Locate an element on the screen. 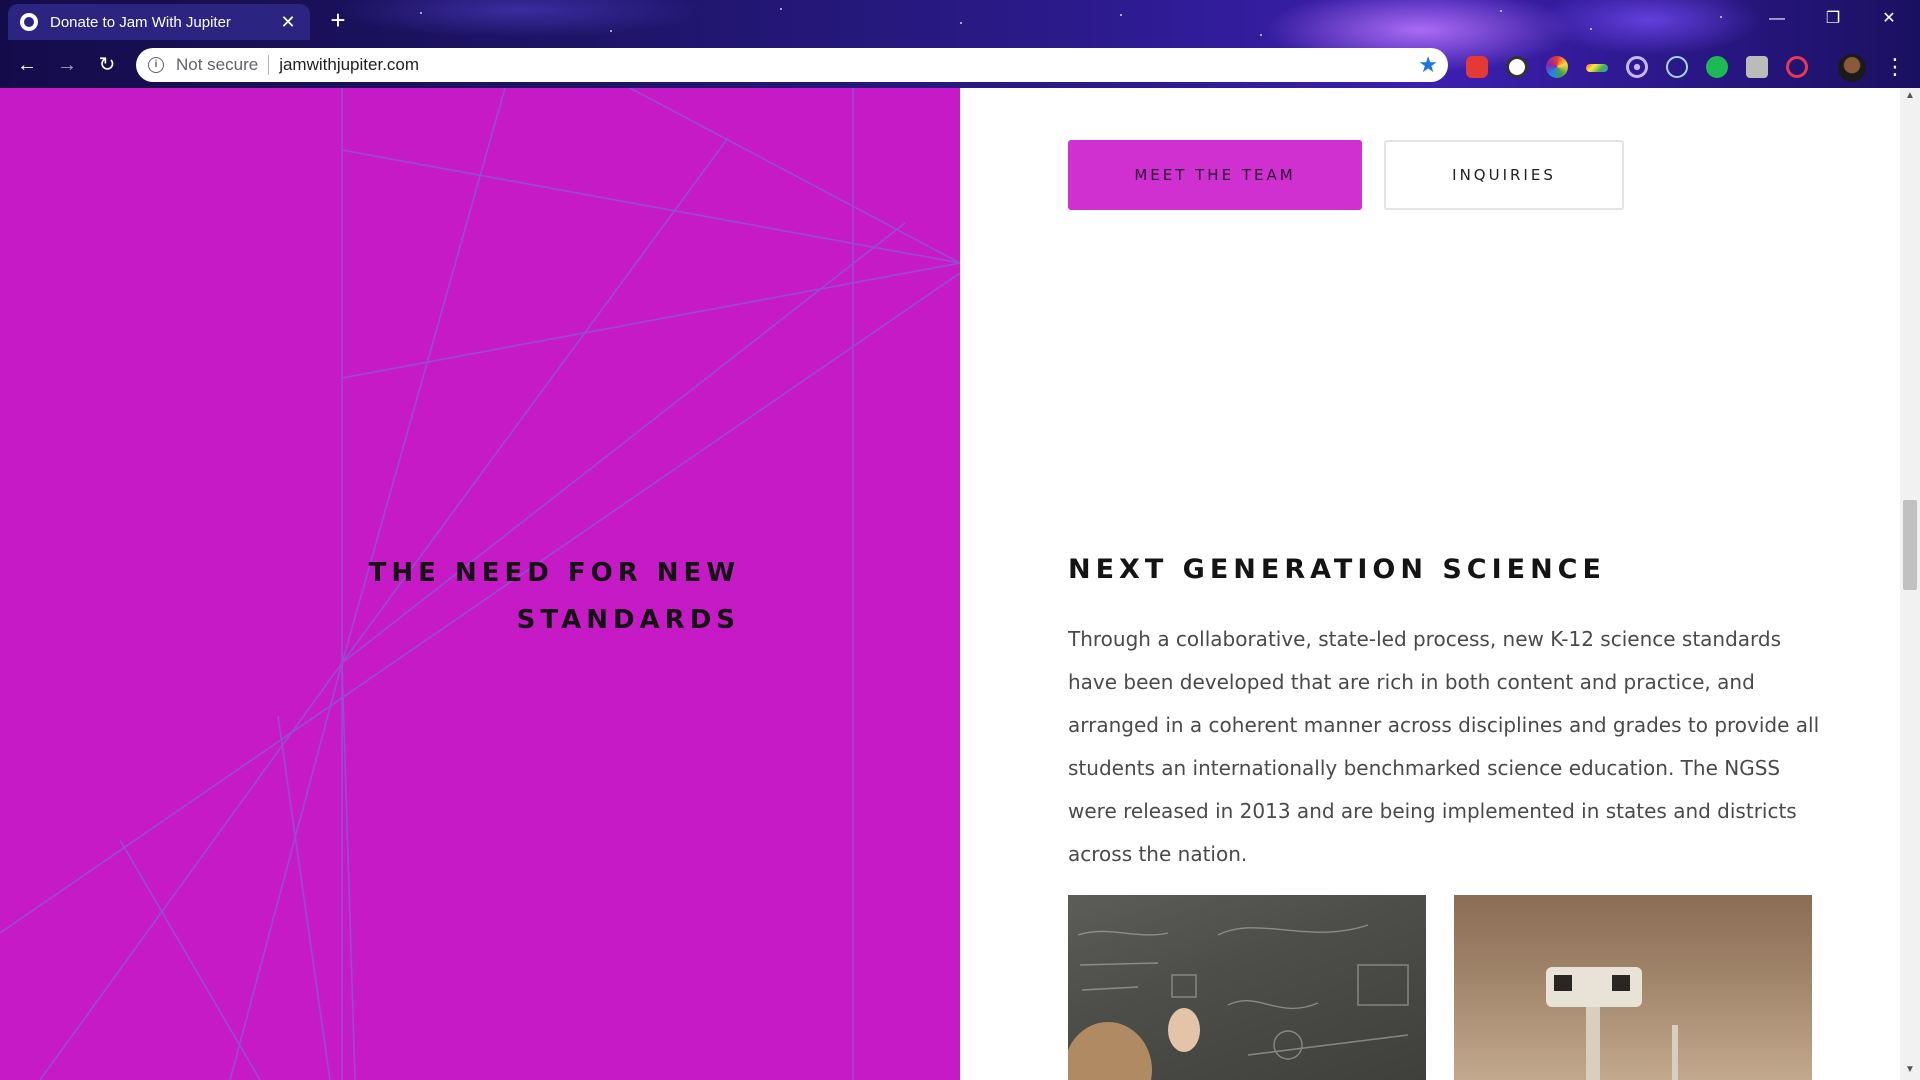  rainbow-icon is located at coordinates (1597, 68).